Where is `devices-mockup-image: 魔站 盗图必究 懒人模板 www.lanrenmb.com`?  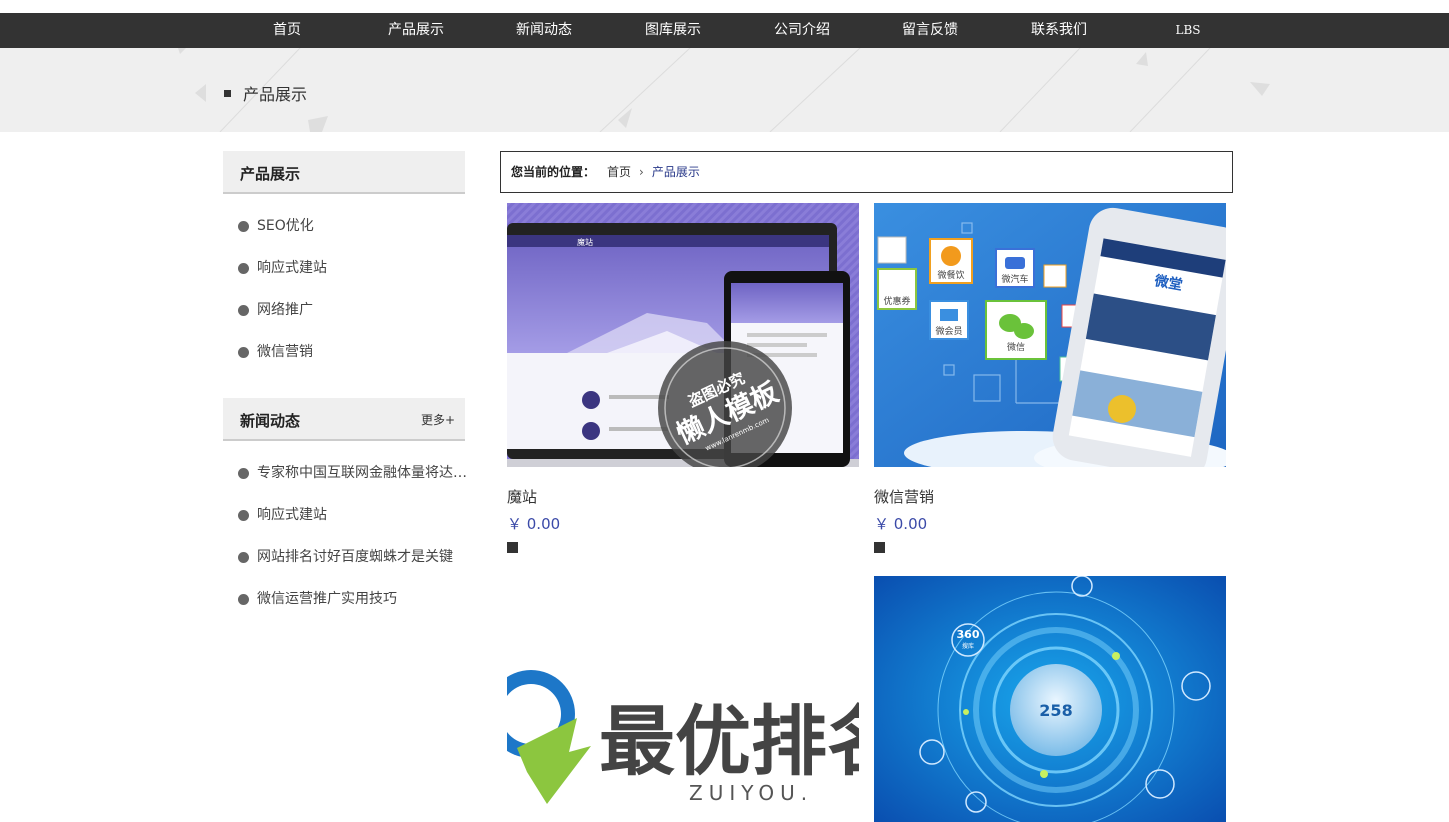 devices-mockup-image: 魔站 盗图必究 懒人模板 www.lanrenmb.com is located at coordinates (683, 335).